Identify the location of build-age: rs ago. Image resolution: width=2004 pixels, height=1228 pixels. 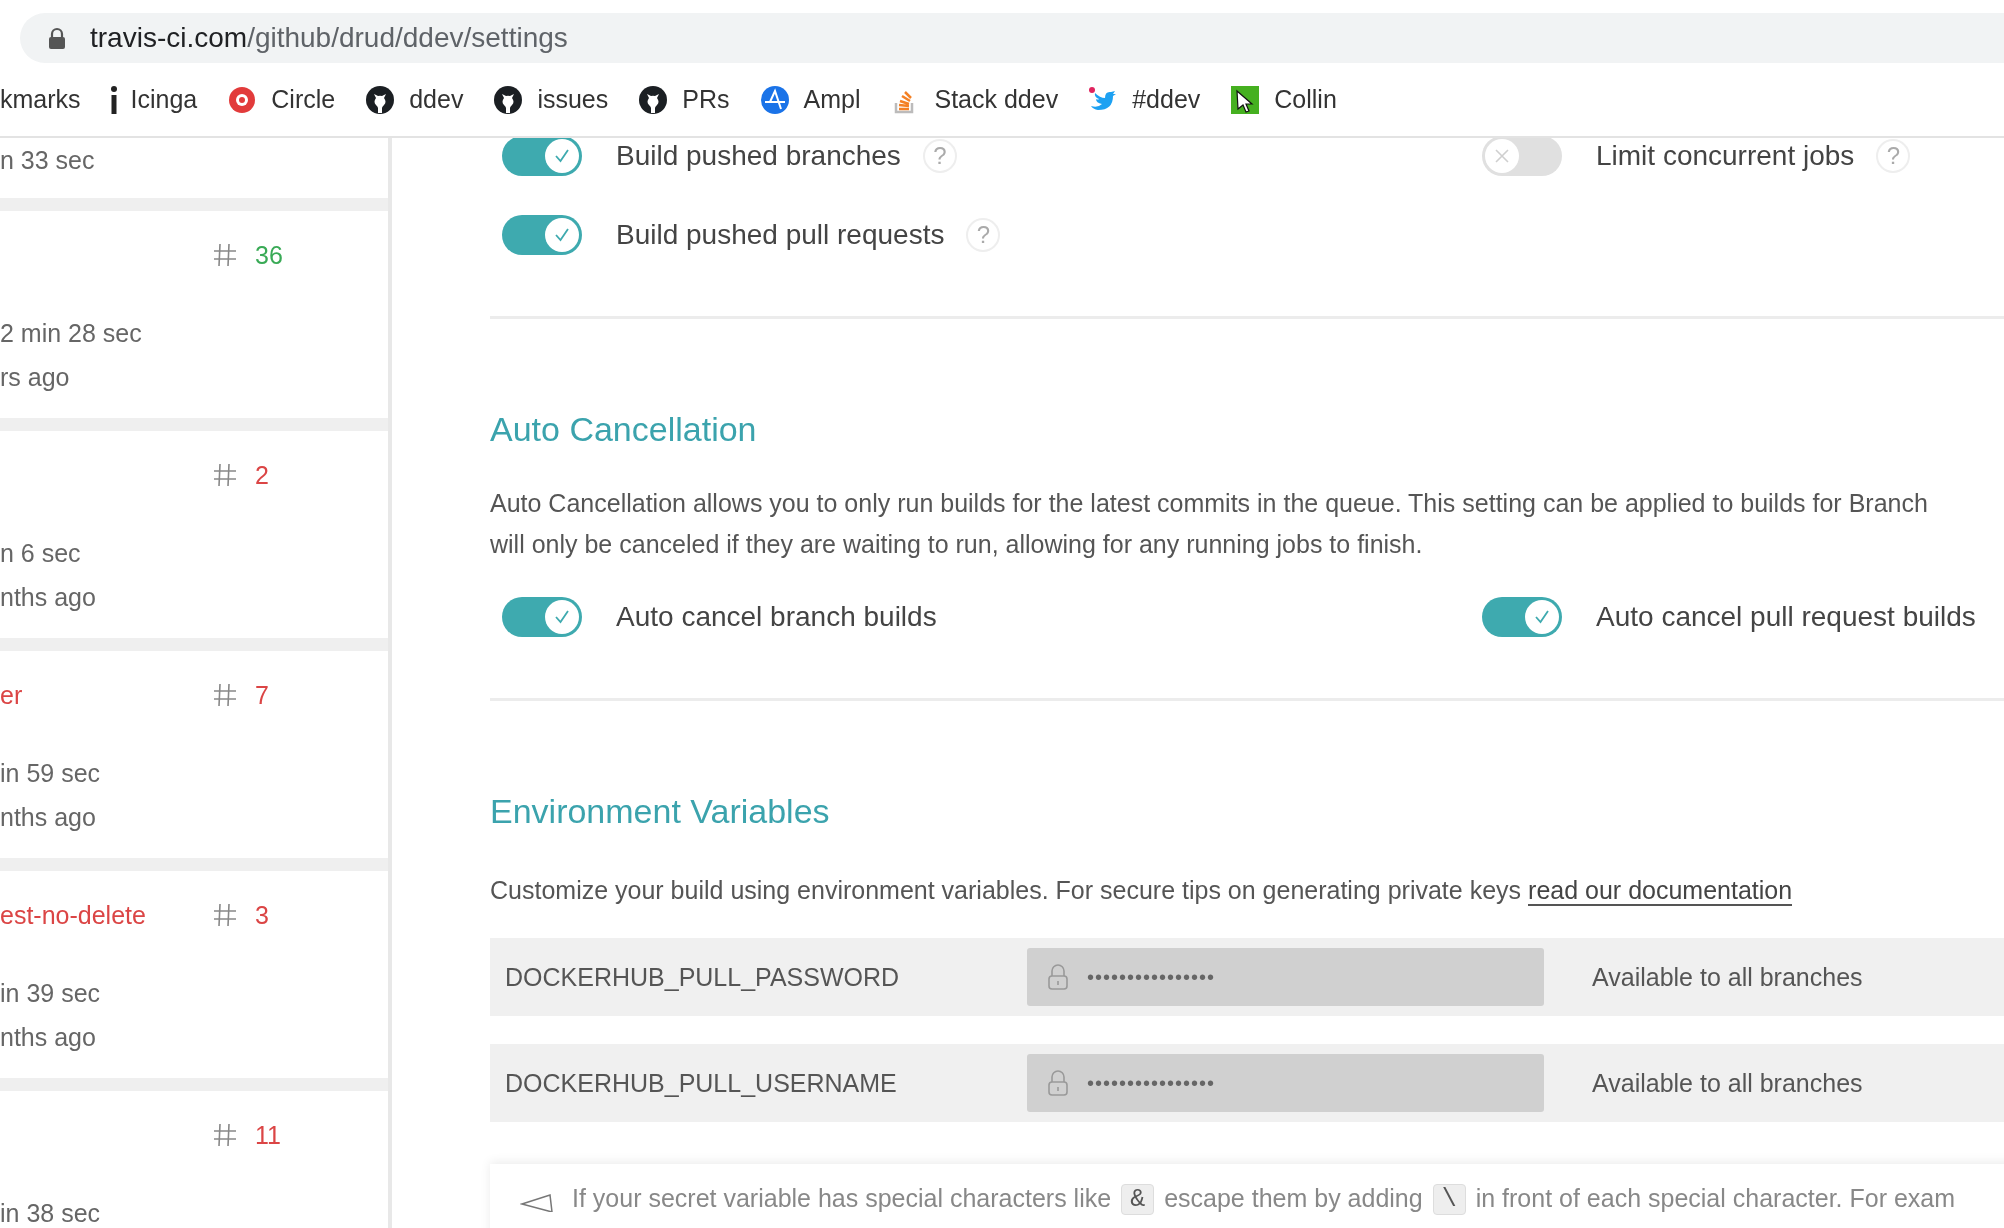
(35, 377).